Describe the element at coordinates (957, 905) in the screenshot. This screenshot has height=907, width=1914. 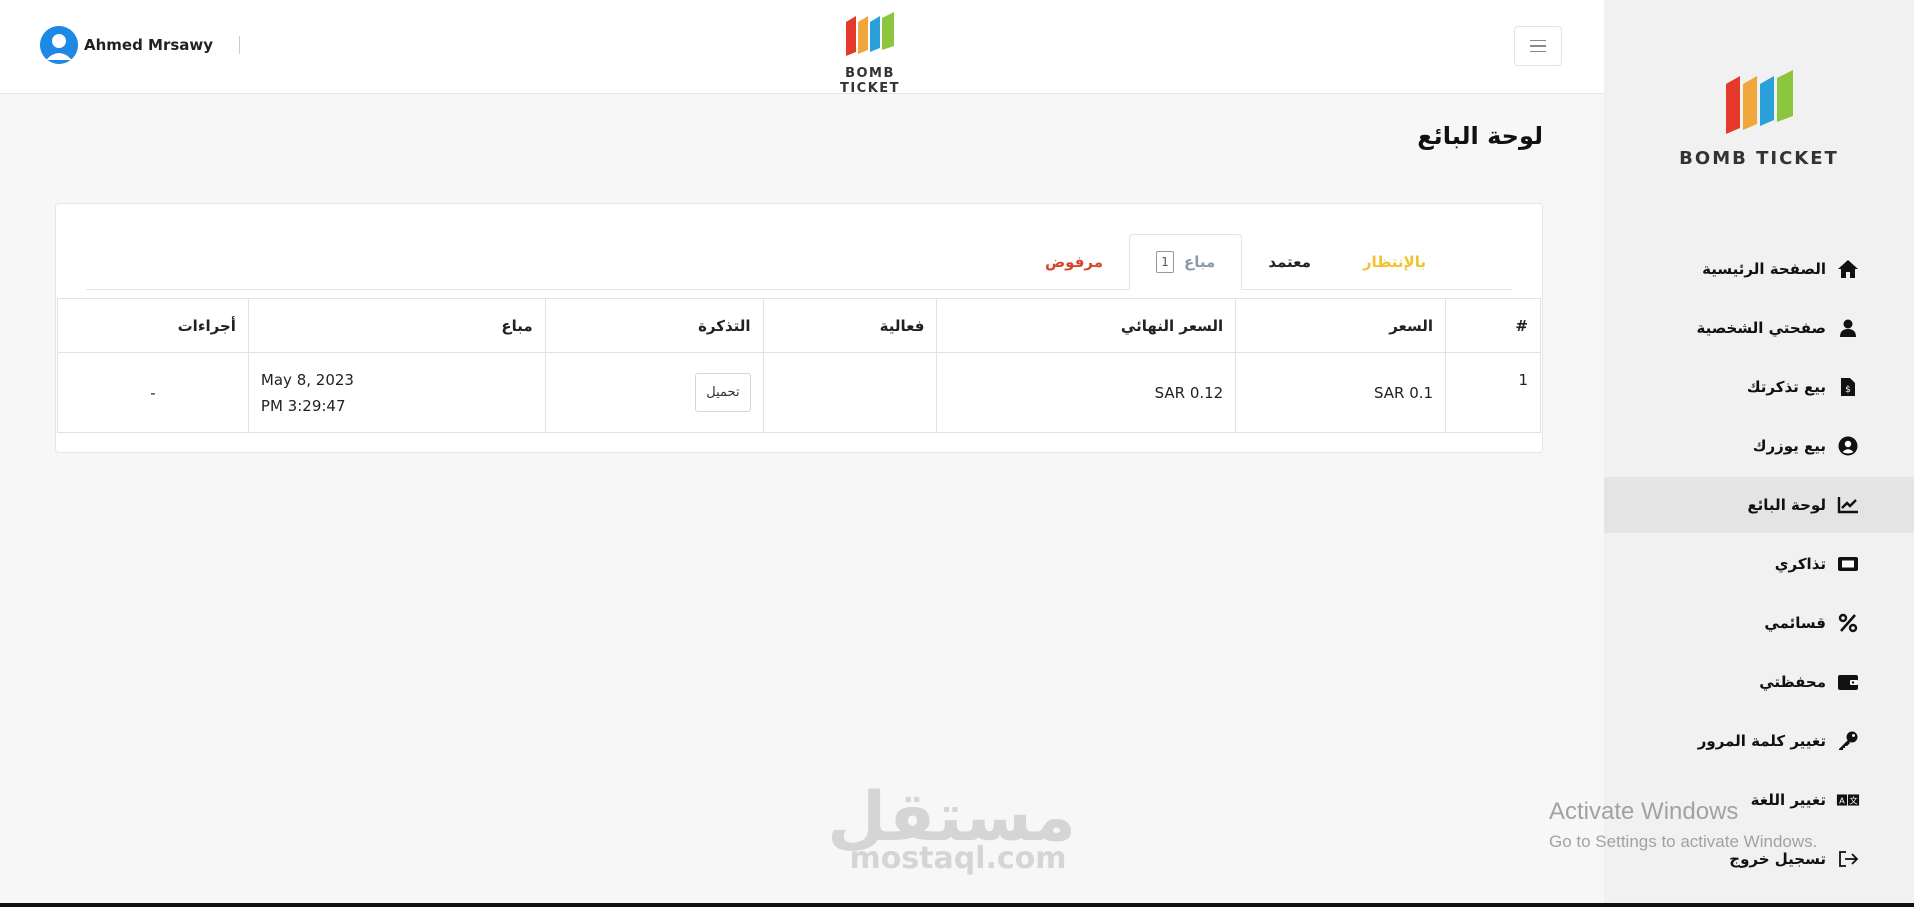
I see `taskbar-edge` at that location.